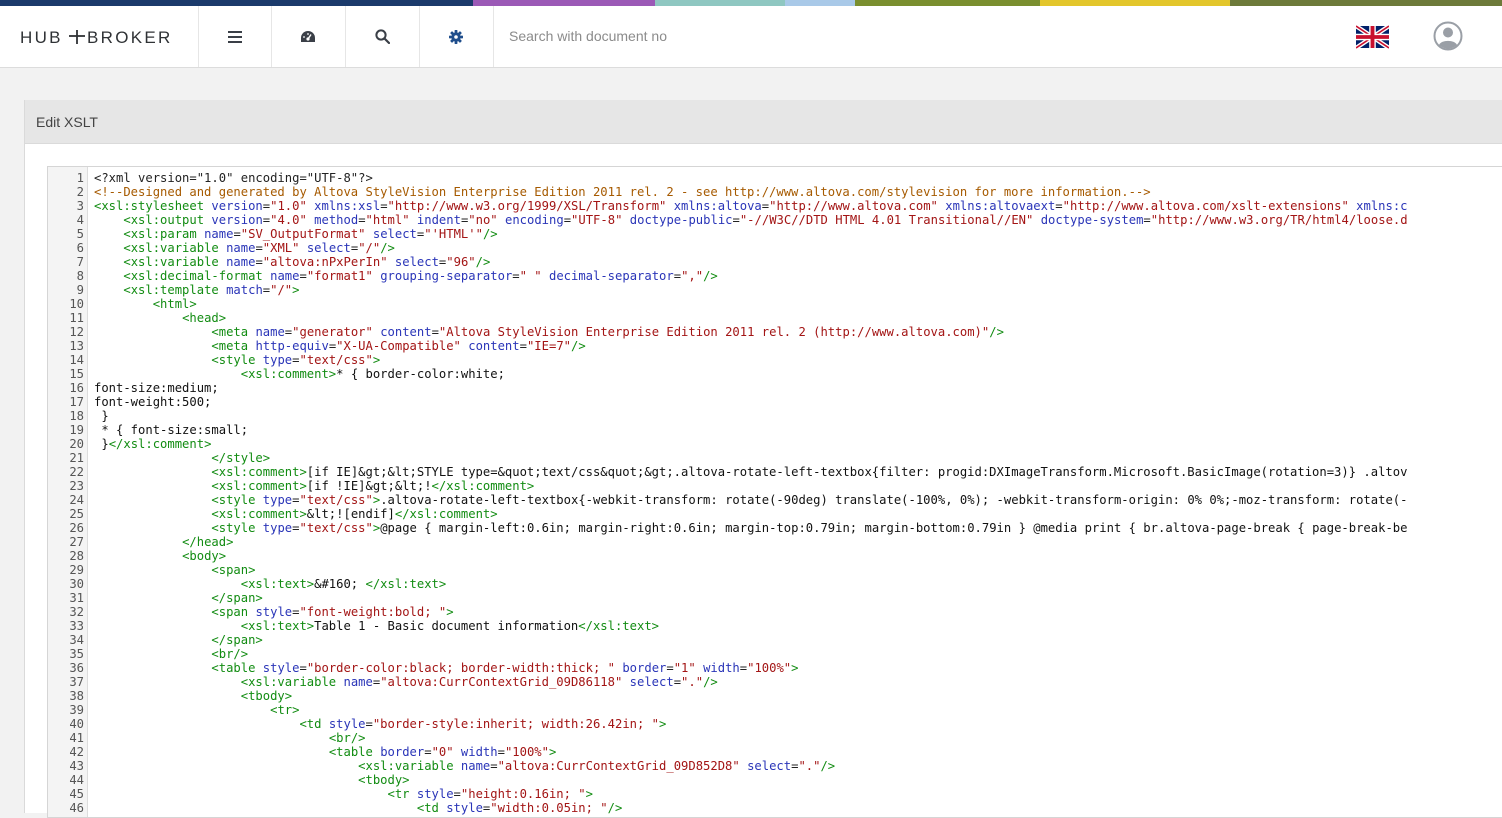 This screenshot has height=818, width=1502. What do you see at coordinates (244, 248) in the screenshot?
I see `code-line: <xsl:variable name="XML" select="/"/>` at bounding box center [244, 248].